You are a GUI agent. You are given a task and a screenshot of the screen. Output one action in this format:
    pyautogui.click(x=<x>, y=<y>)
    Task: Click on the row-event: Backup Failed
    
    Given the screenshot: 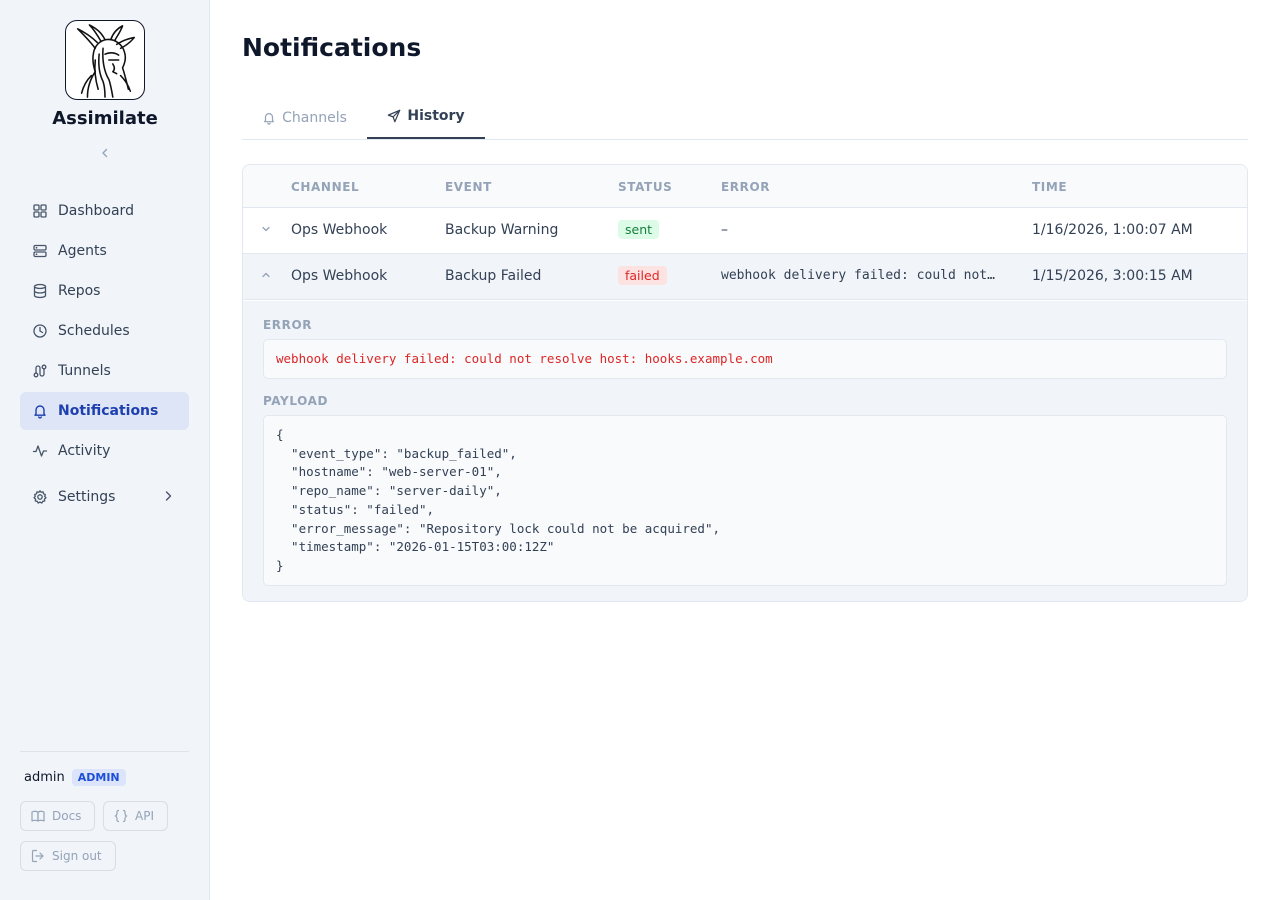 What is the action you would take?
    pyautogui.click(x=493, y=276)
    